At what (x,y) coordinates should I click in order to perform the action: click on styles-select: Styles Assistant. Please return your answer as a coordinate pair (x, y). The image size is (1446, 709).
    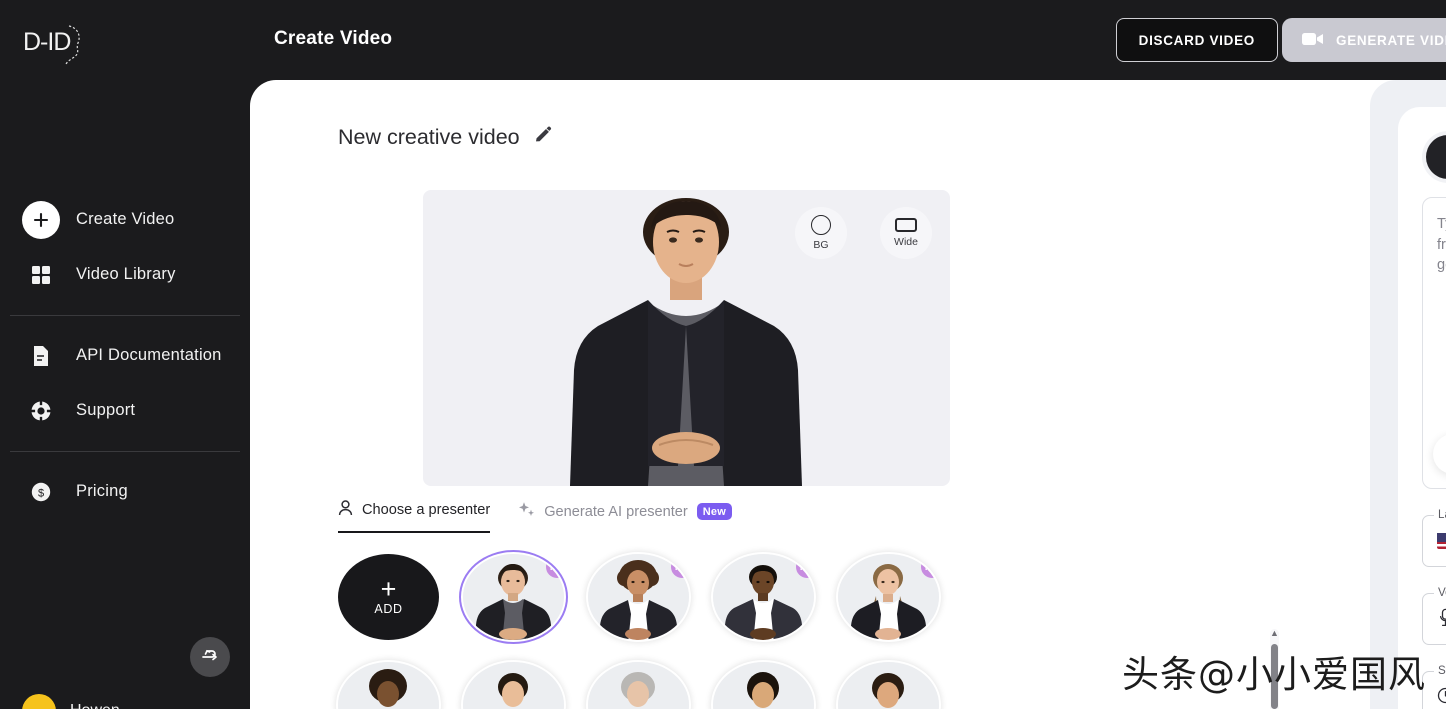
    Looking at the image, I should click on (1434, 686).